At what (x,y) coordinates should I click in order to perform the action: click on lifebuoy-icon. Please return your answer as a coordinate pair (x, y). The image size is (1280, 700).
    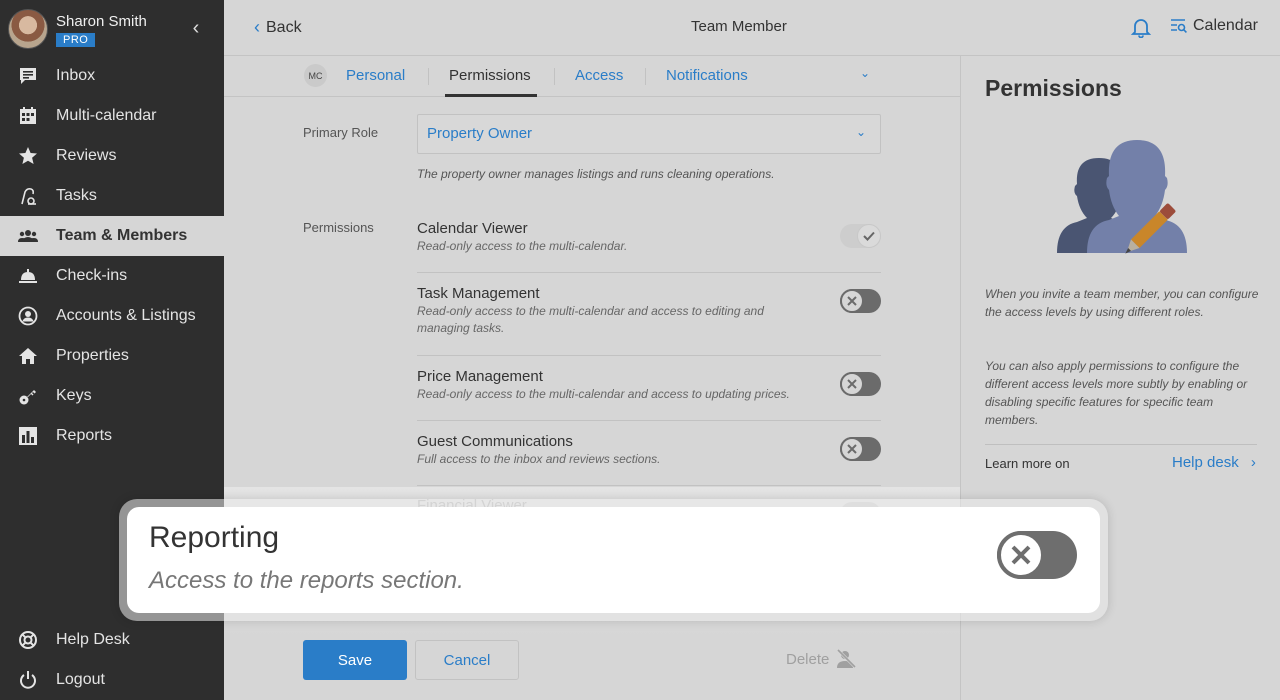
    Looking at the image, I should click on (28, 640).